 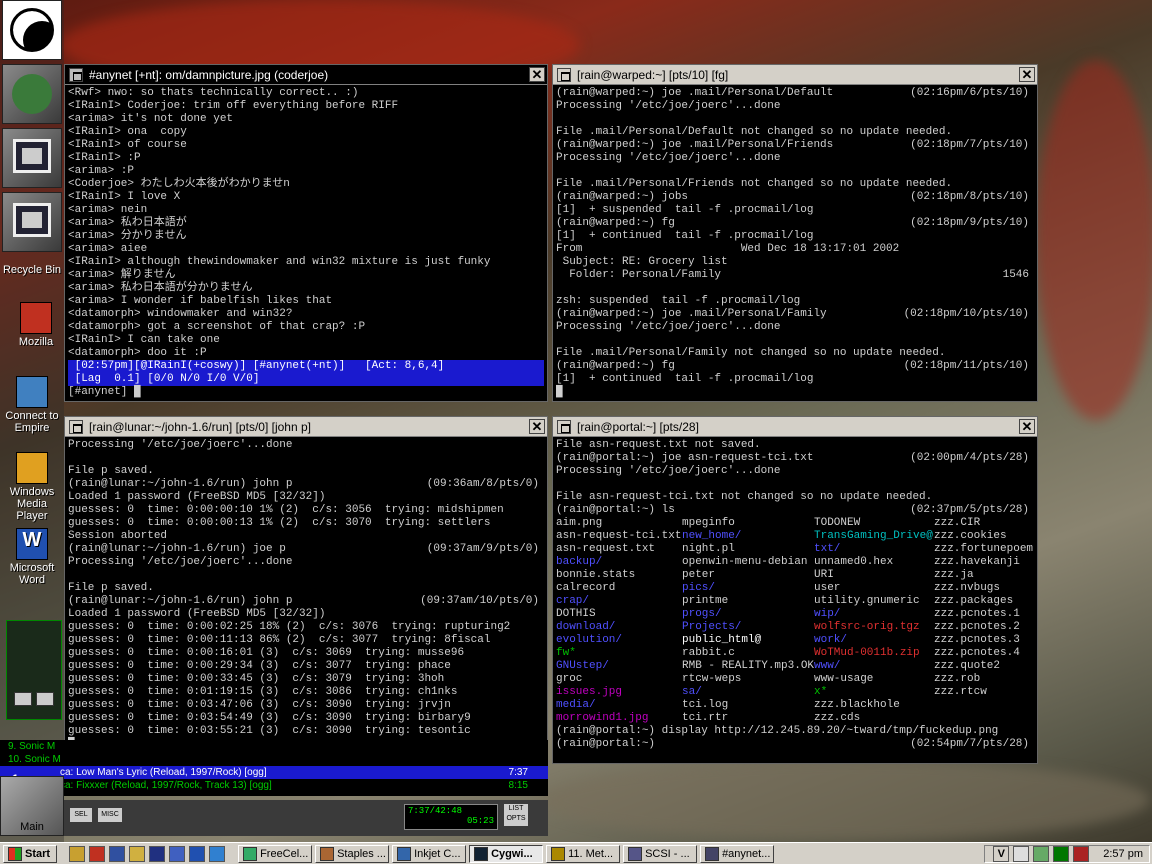 I want to click on playlist-row: 10. Sonic M, so click(x=274, y=759).